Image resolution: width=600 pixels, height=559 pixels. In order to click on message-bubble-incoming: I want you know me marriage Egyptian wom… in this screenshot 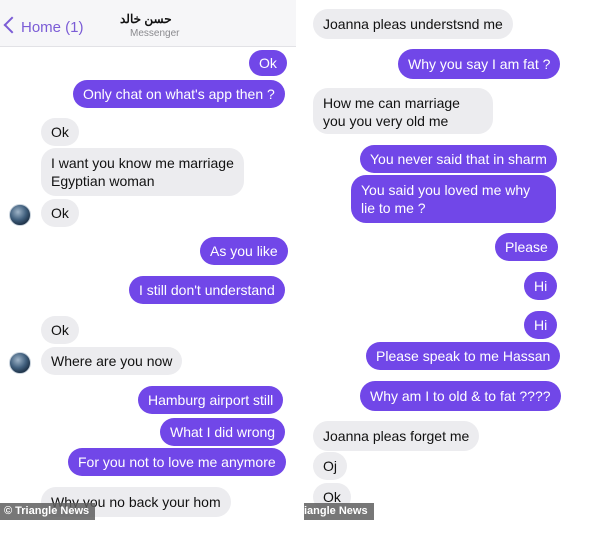, I will do `click(142, 172)`.